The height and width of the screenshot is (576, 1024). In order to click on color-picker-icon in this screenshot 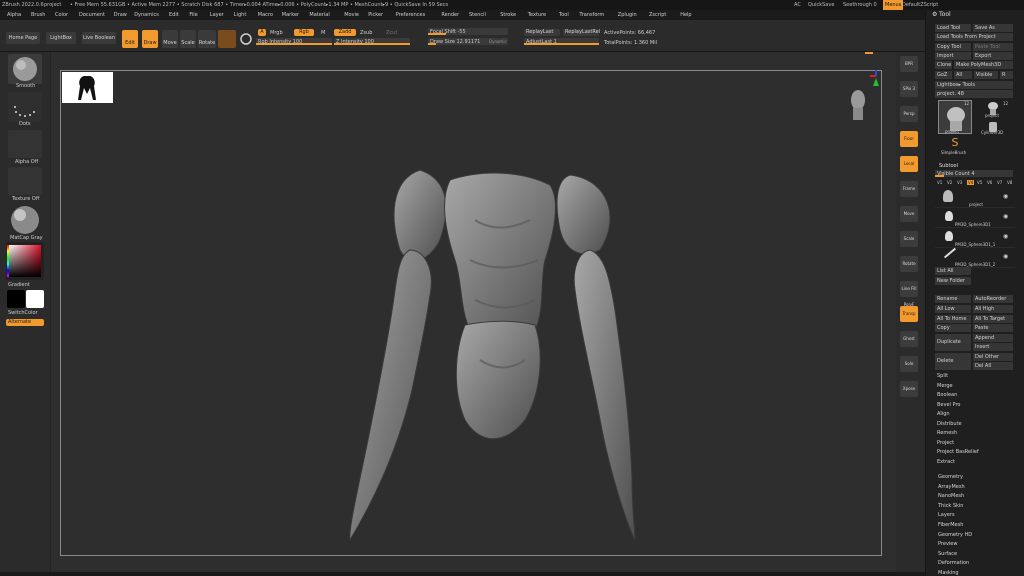, I will do `click(25, 261)`.